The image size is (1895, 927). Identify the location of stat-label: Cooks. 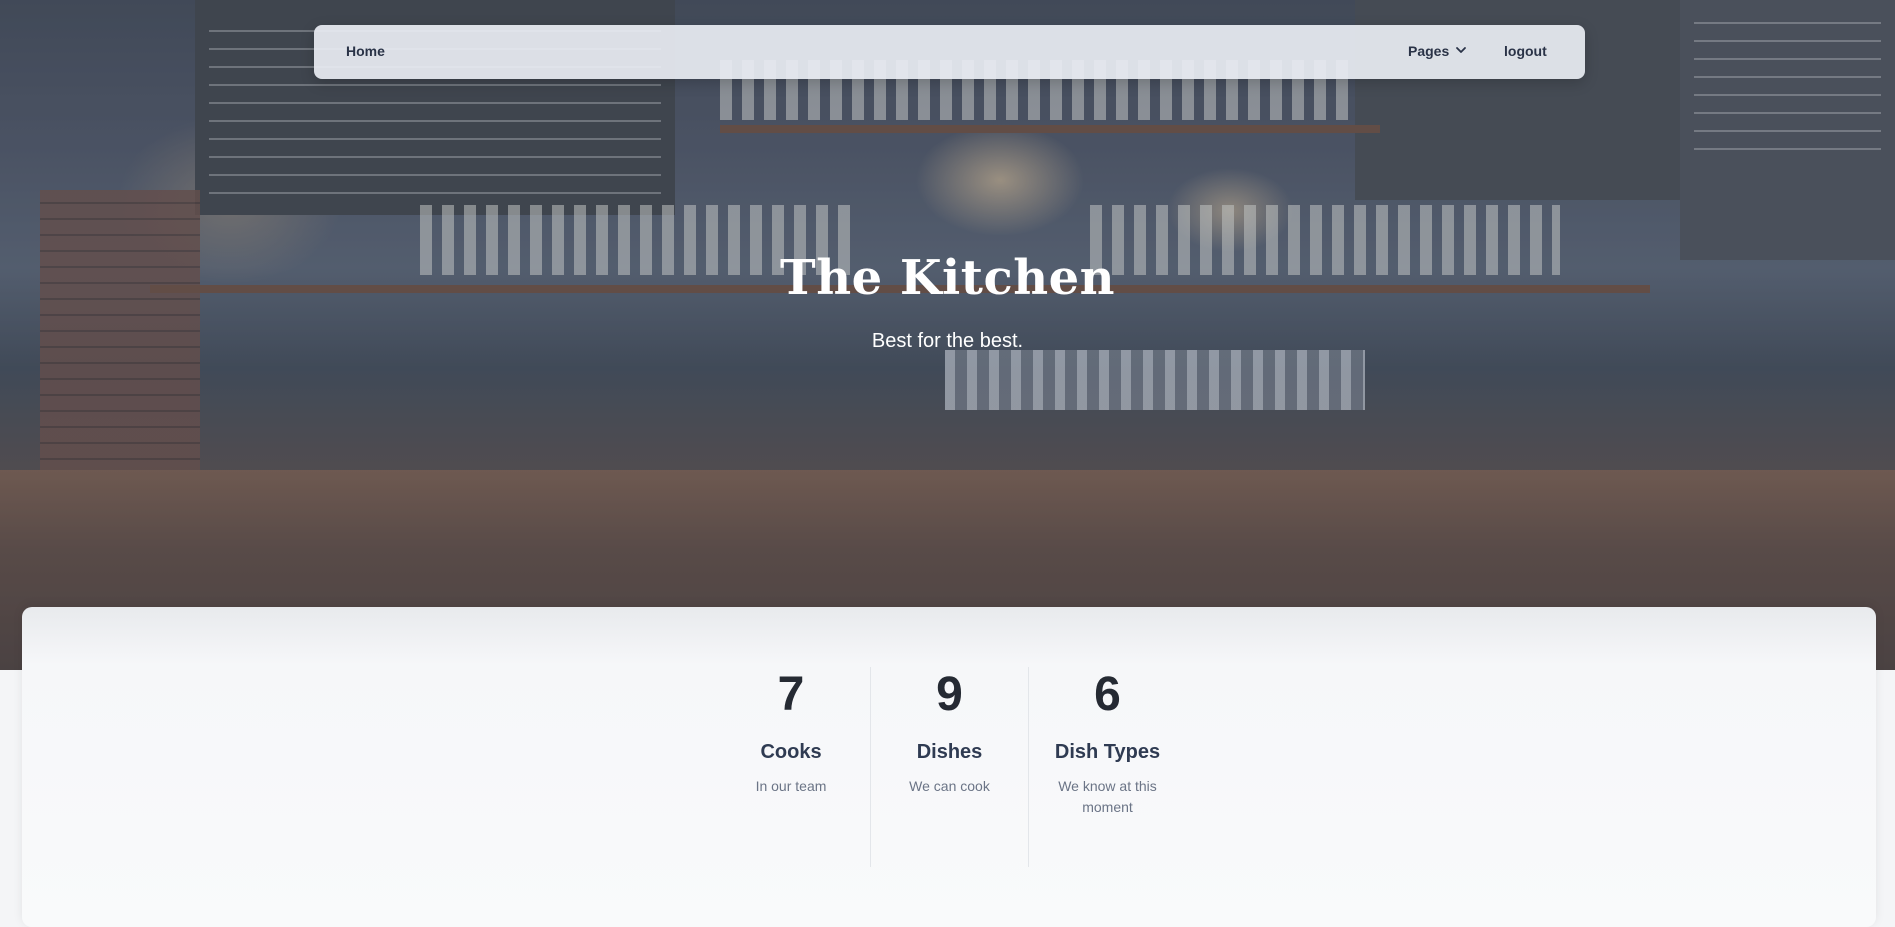
(791, 752).